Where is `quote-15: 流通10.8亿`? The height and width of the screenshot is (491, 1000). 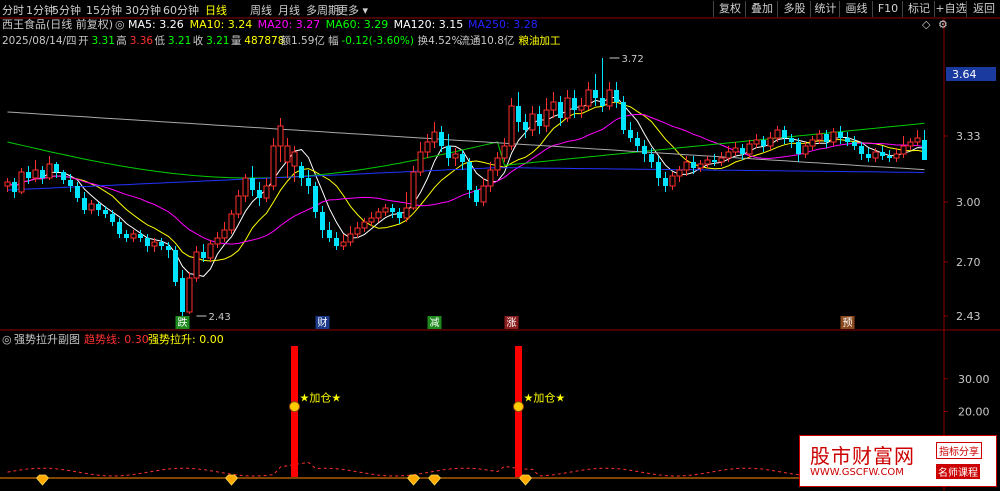
quote-15: 流通10.8亿 is located at coordinates (487, 40).